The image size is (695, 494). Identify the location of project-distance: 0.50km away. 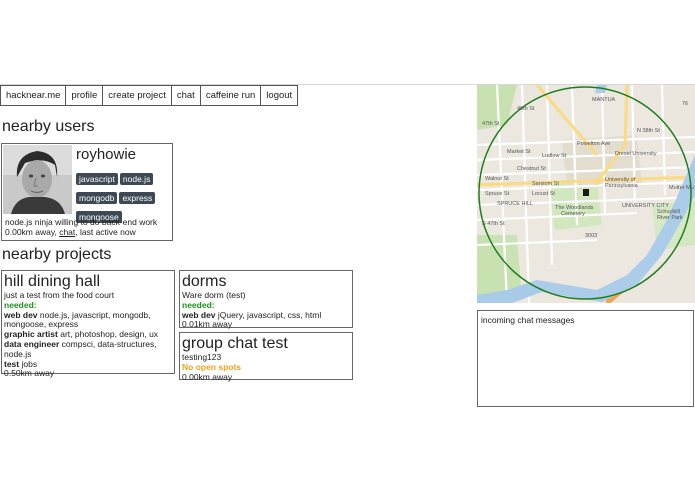
(29, 373).